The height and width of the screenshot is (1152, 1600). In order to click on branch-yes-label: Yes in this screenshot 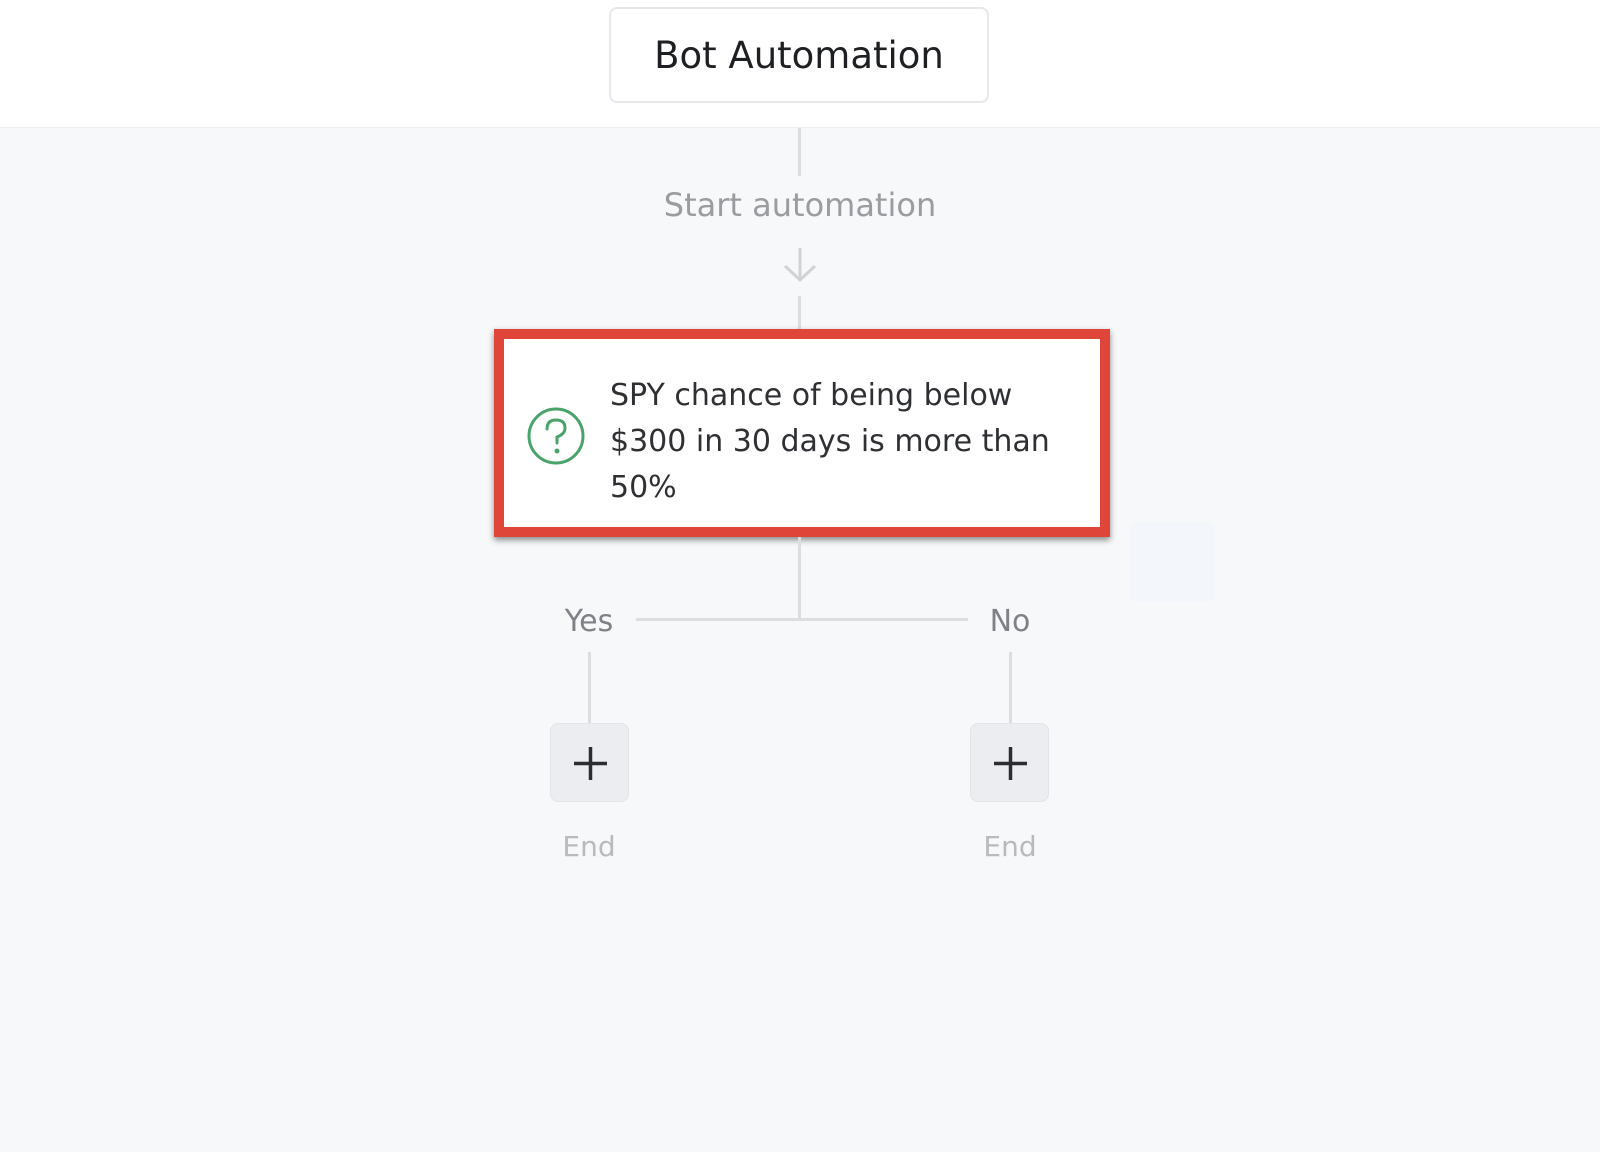, I will do `click(589, 621)`.